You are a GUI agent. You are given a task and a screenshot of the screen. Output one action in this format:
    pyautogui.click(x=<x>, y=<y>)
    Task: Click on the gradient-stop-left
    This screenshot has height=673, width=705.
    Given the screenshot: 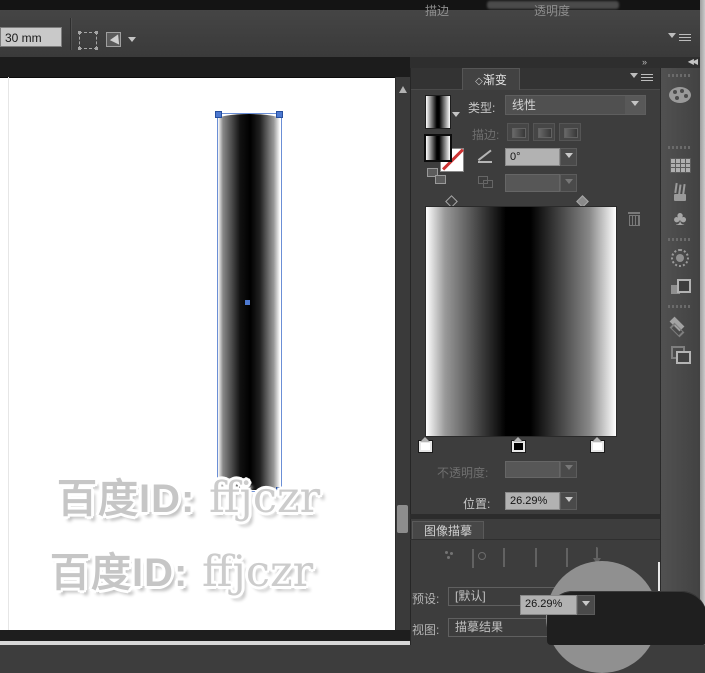 What is the action you would take?
    pyautogui.click(x=425, y=445)
    